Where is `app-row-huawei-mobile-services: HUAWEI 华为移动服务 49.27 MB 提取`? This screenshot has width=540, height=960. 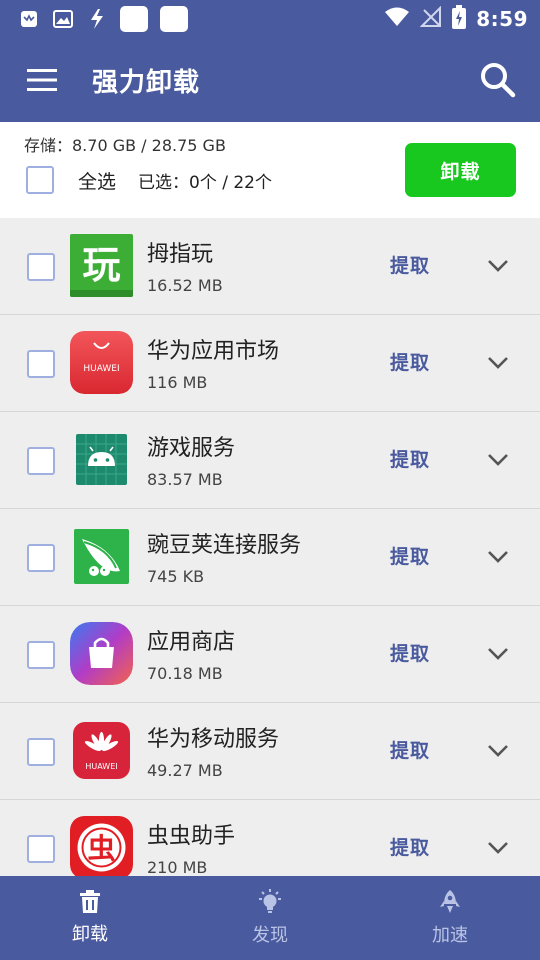
app-row-huawei-mobile-services: HUAWEI 华为移动服务 49.27 MB 提取 is located at coordinates (270, 751).